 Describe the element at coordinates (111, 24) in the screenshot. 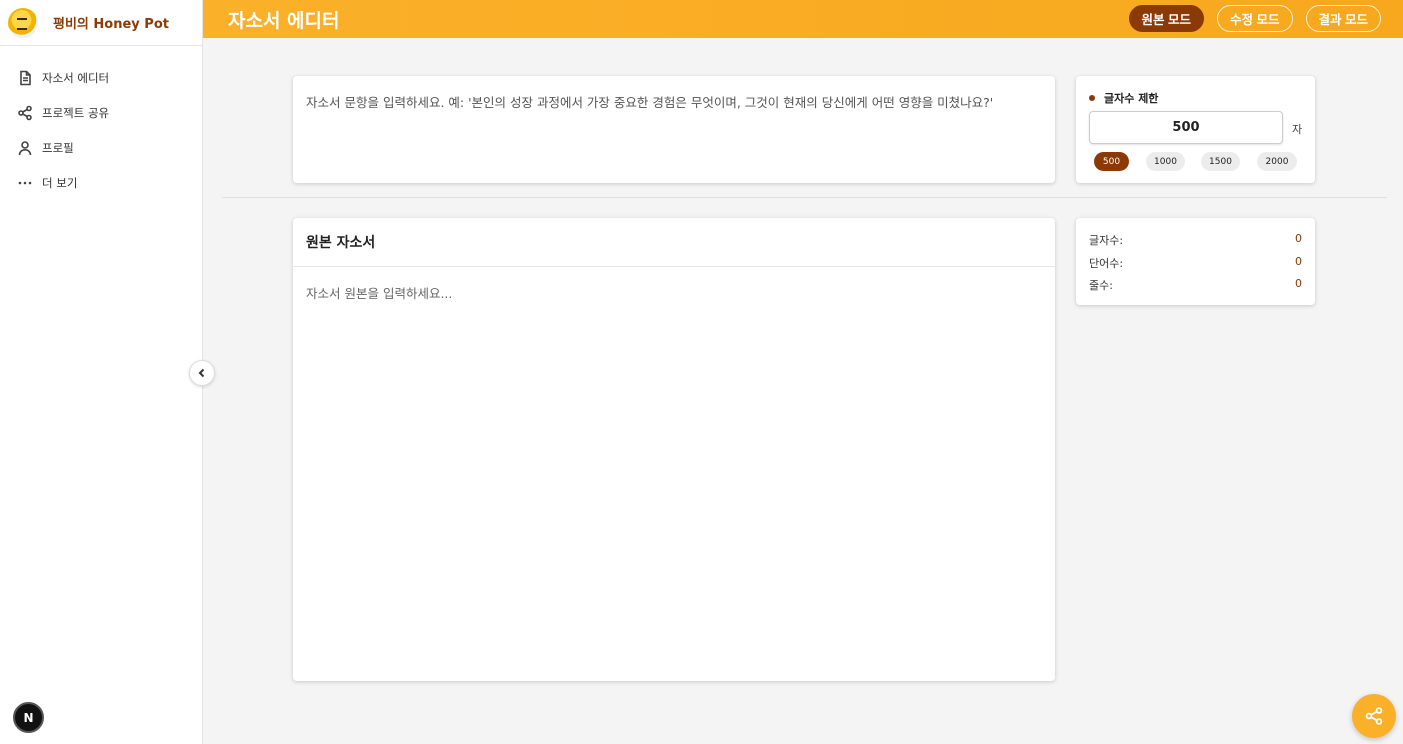

I see `brand-name: 평비의 Honey Pot` at that location.